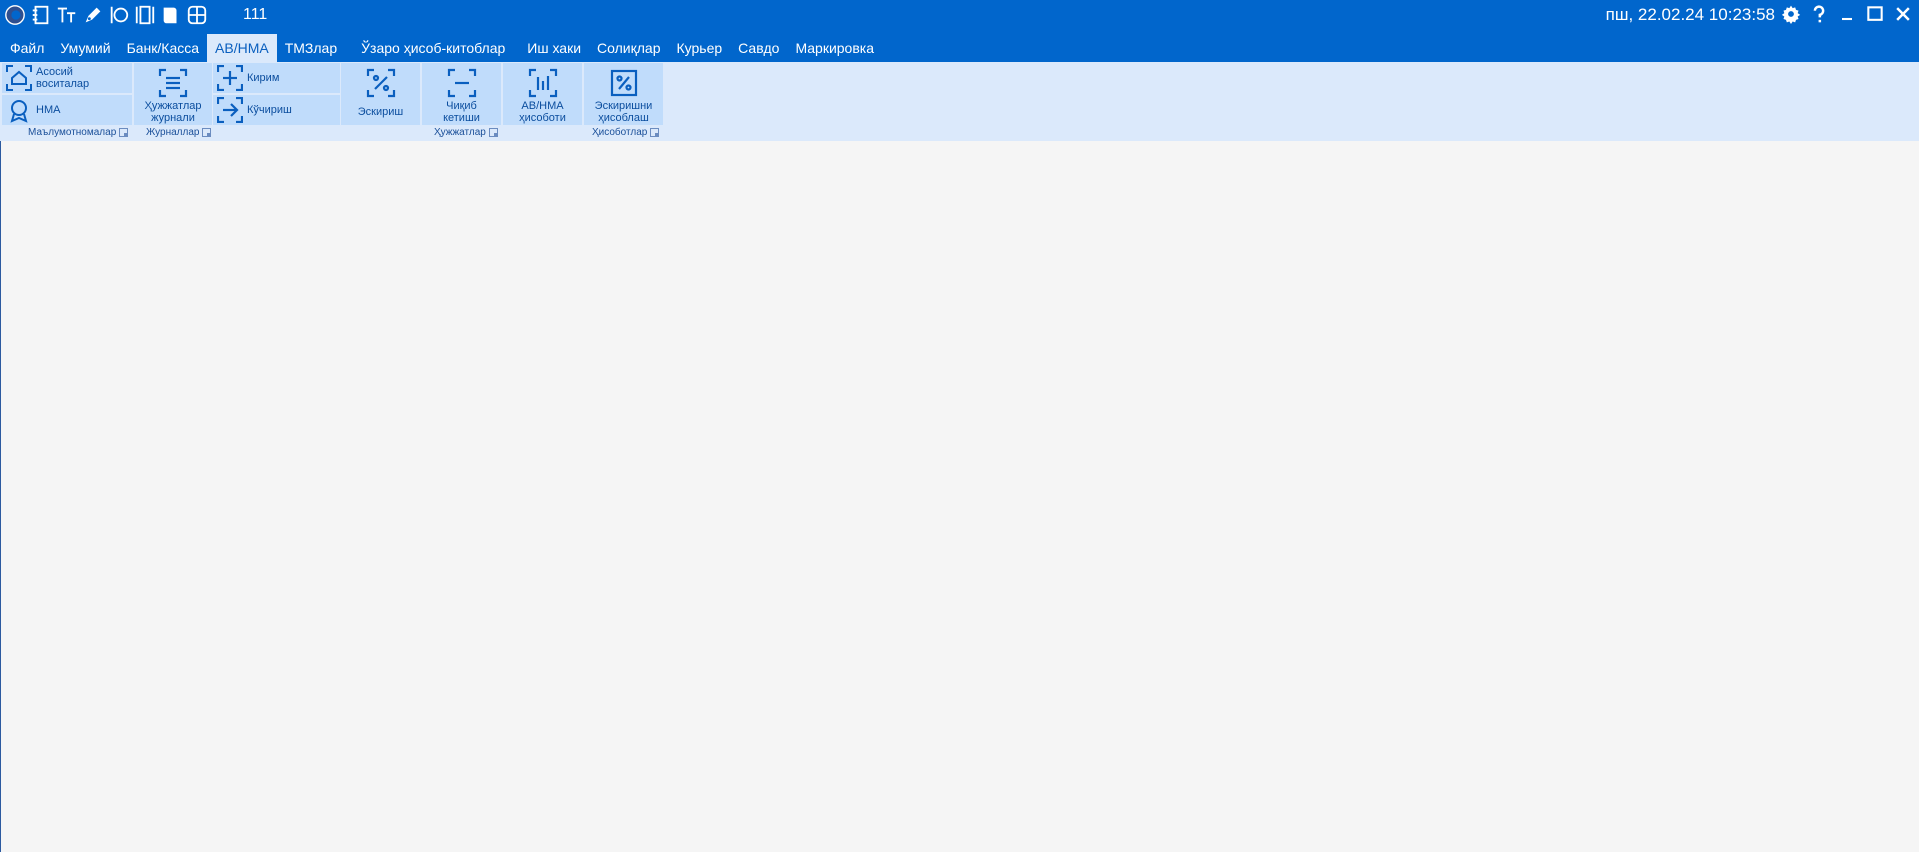 The width and height of the screenshot is (1919, 852). What do you see at coordinates (624, 83) in the screenshot?
I see `percent-icon` at bounding box center [624, 83].